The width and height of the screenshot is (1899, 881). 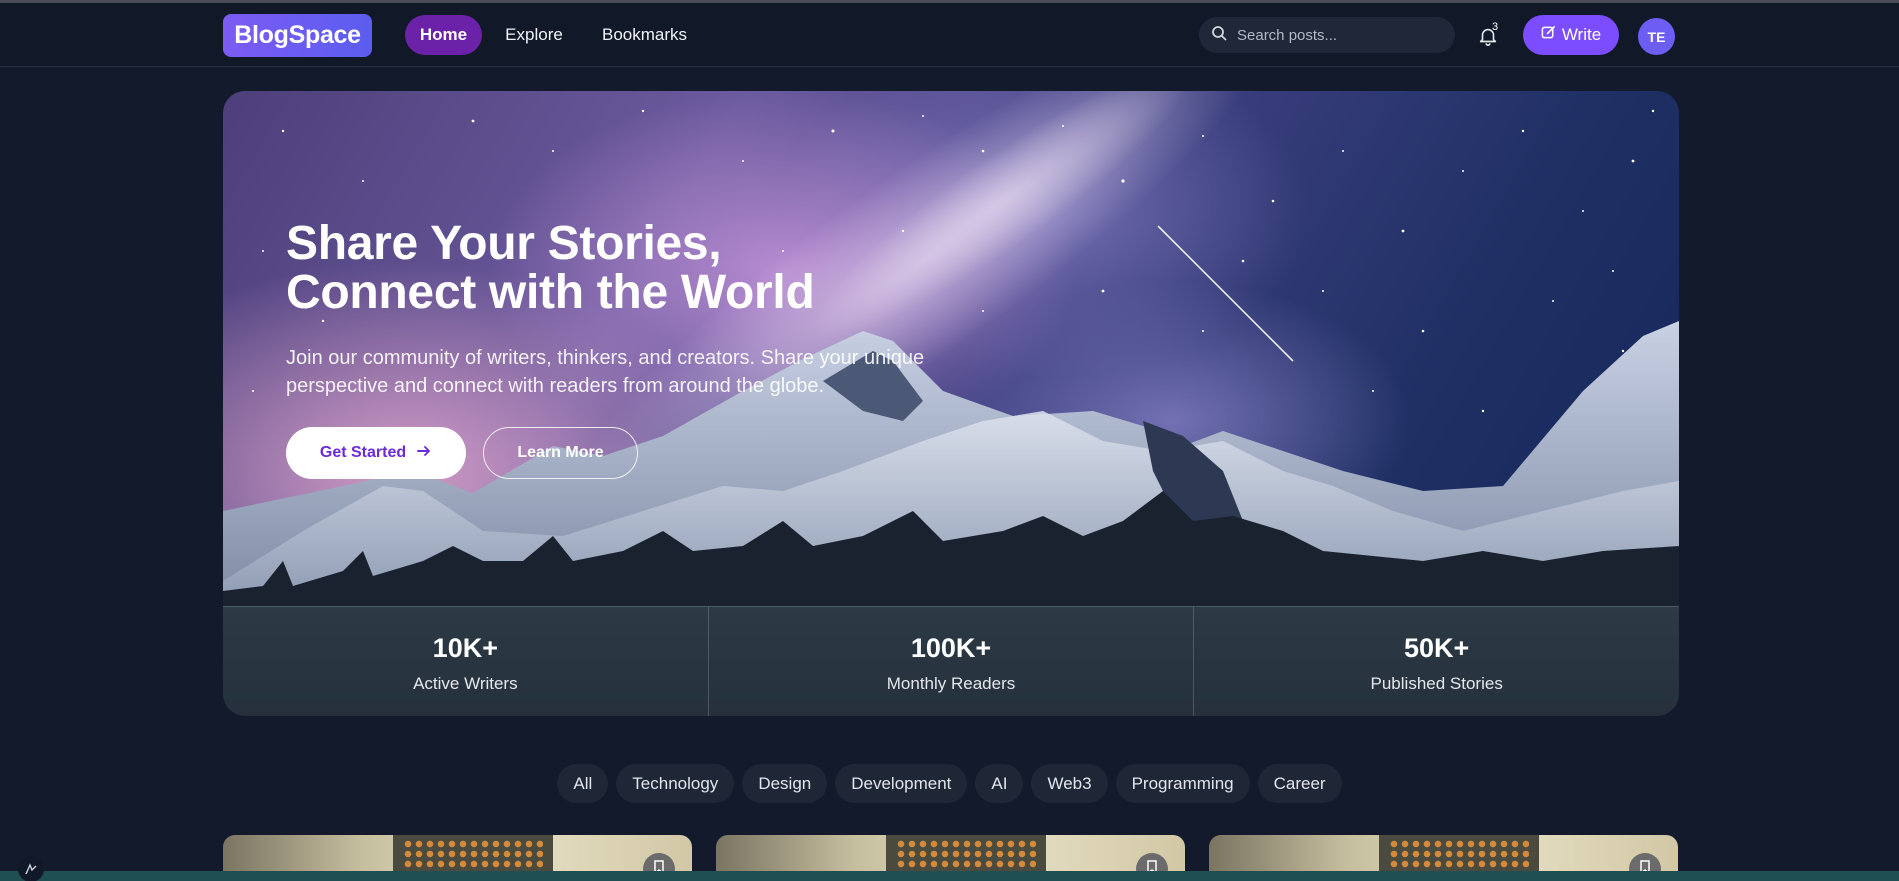 I want to click on get-started-label: Get Started, so click(x=363, y=452).